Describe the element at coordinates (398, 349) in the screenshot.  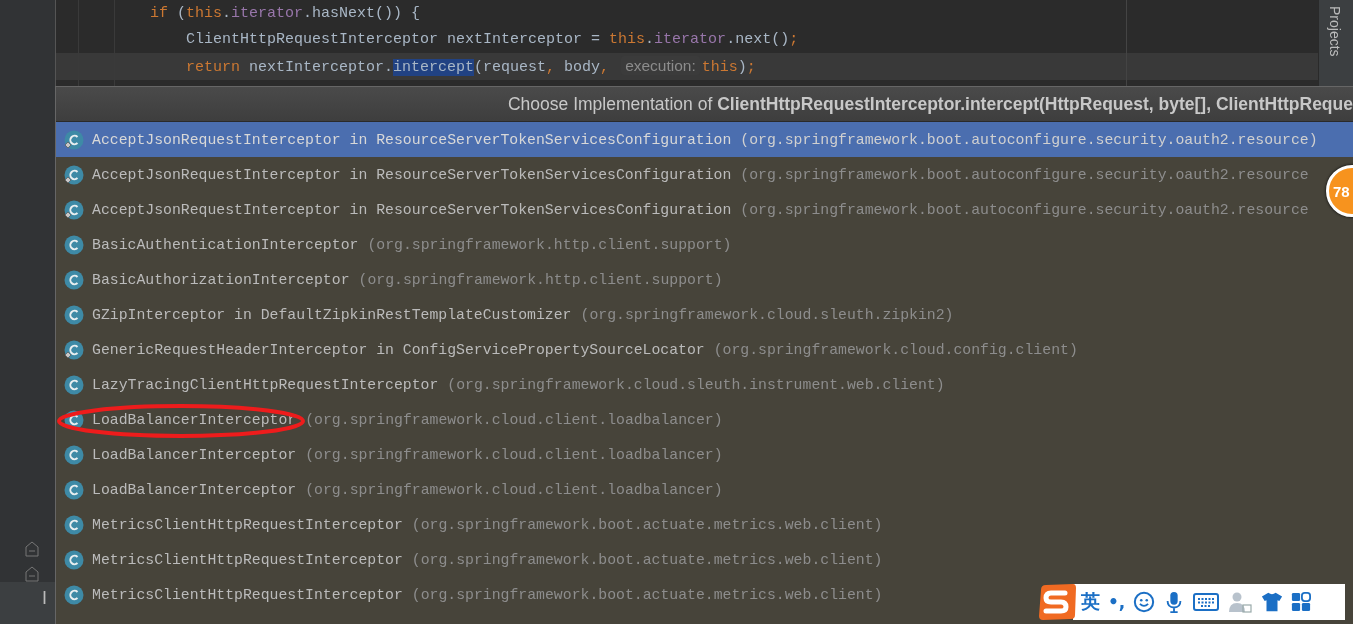
I see `class-name: GenericRequestHeaderInterceptor in ConfigServicePropertySourceLocator` at that location.